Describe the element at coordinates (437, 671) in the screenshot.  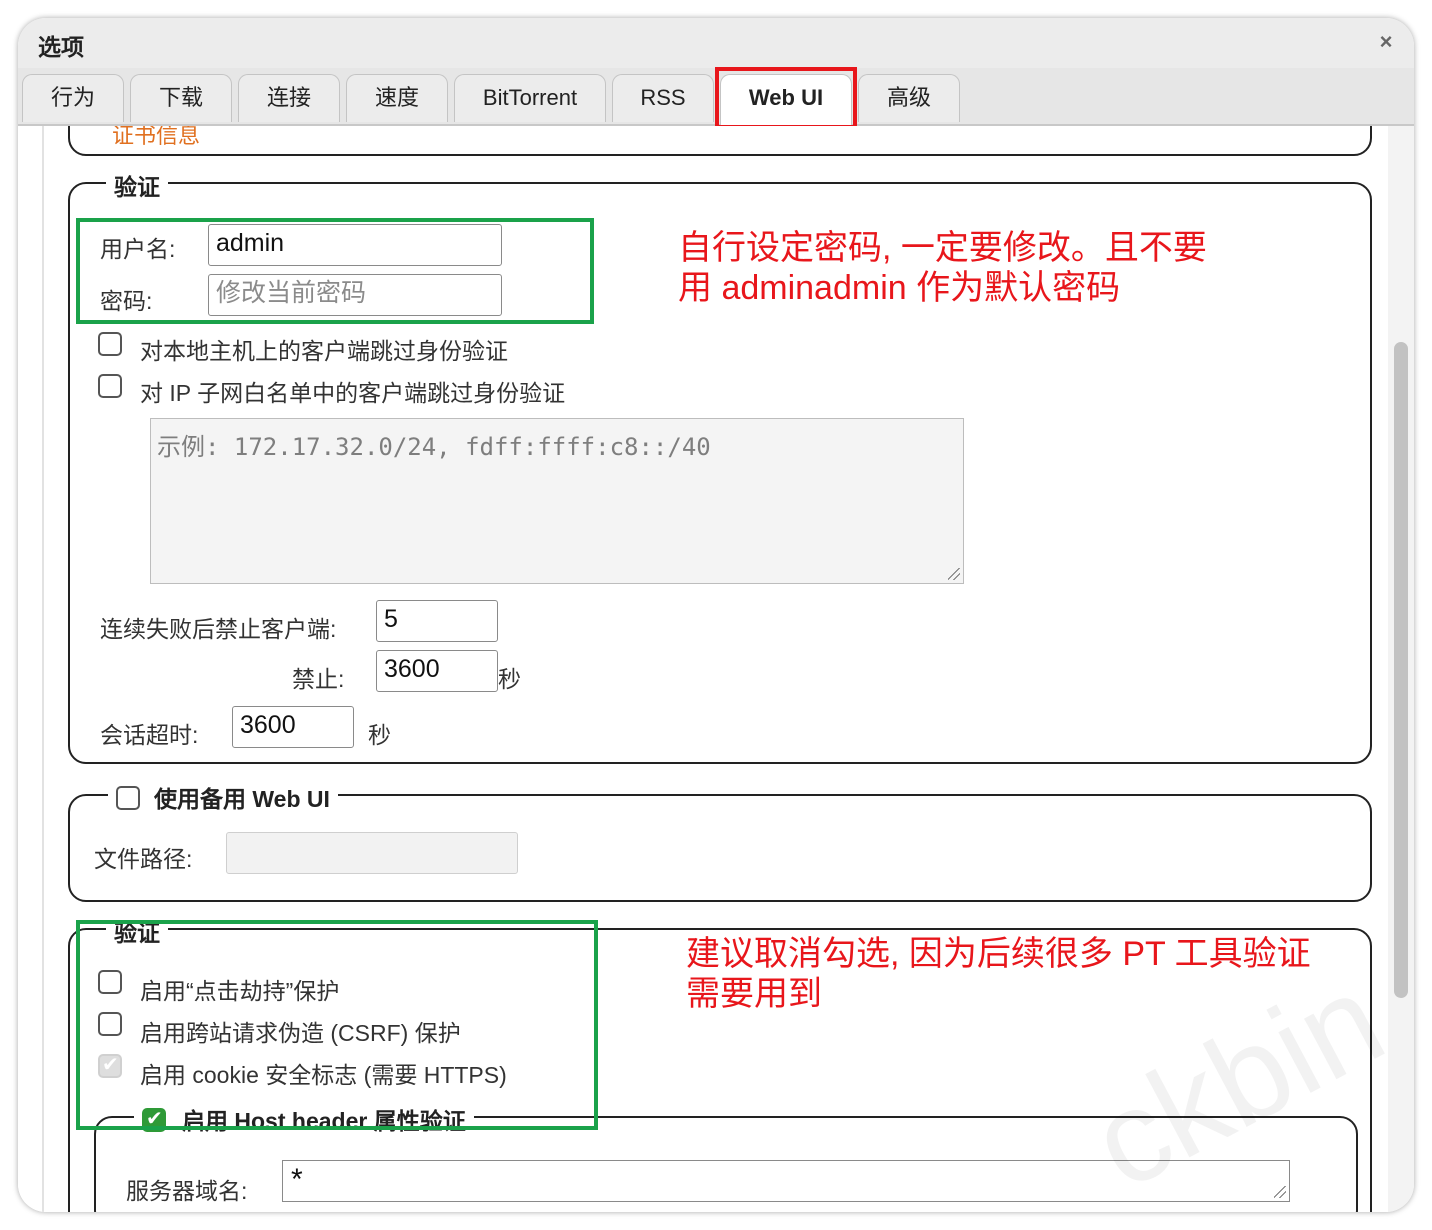
I see `ban-duration-input: 3600` at that location.